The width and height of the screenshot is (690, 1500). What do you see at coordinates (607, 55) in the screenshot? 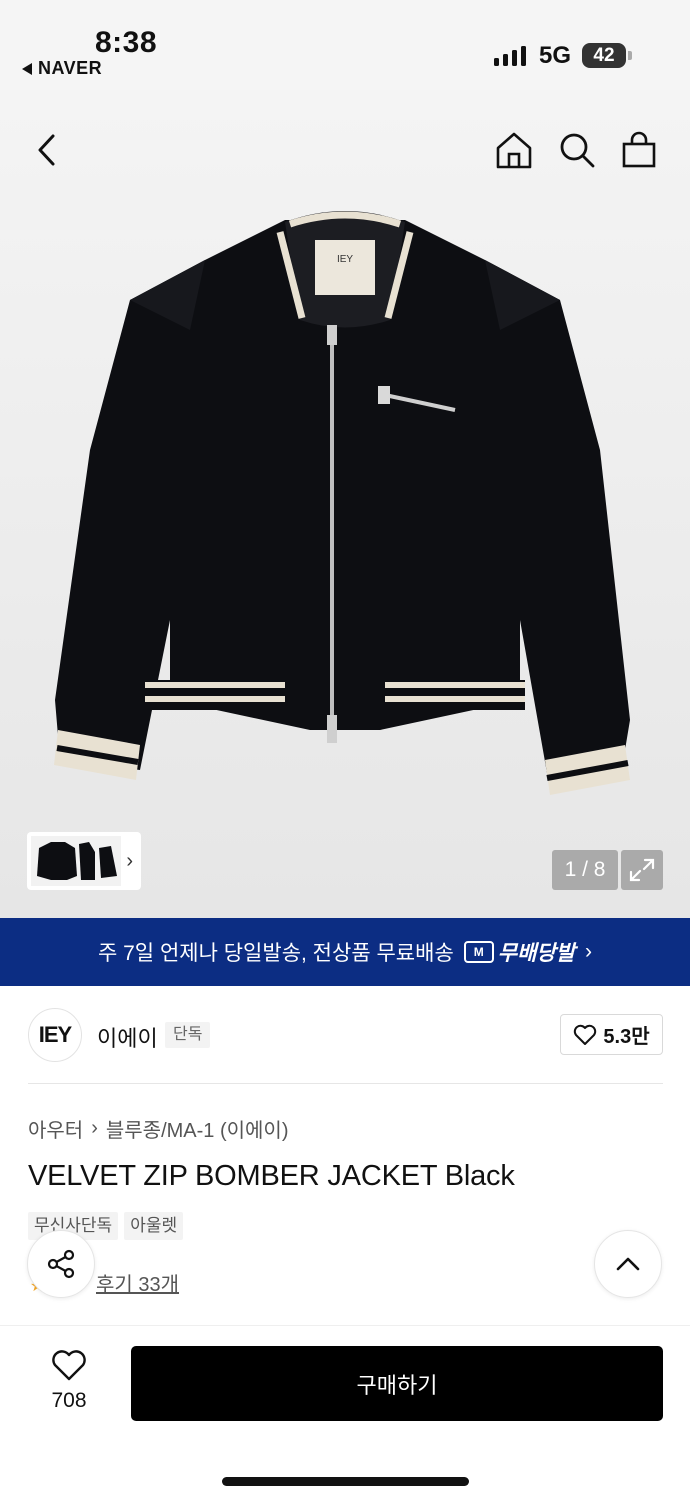
I see `battery-icon: 42` at bounding box center [607, 55].